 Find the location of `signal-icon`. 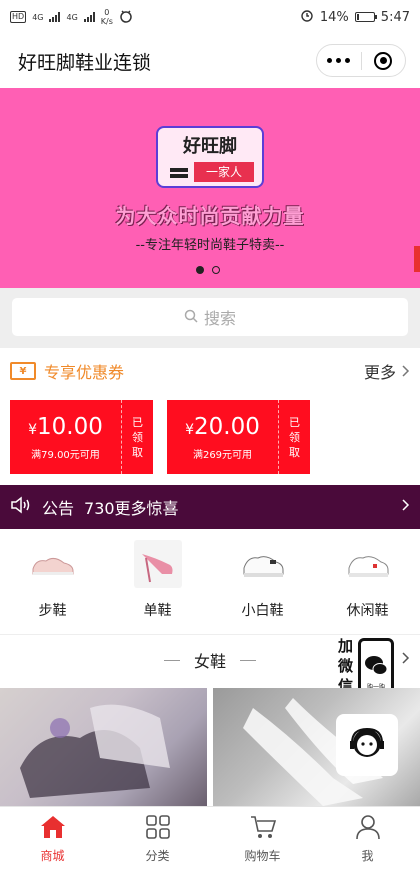

signal-icon is located at coordinates (55, 17).